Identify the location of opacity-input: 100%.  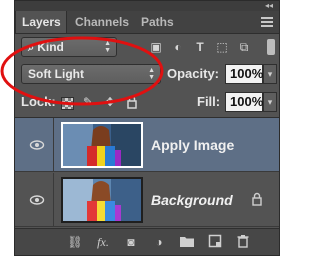
(244, 74).